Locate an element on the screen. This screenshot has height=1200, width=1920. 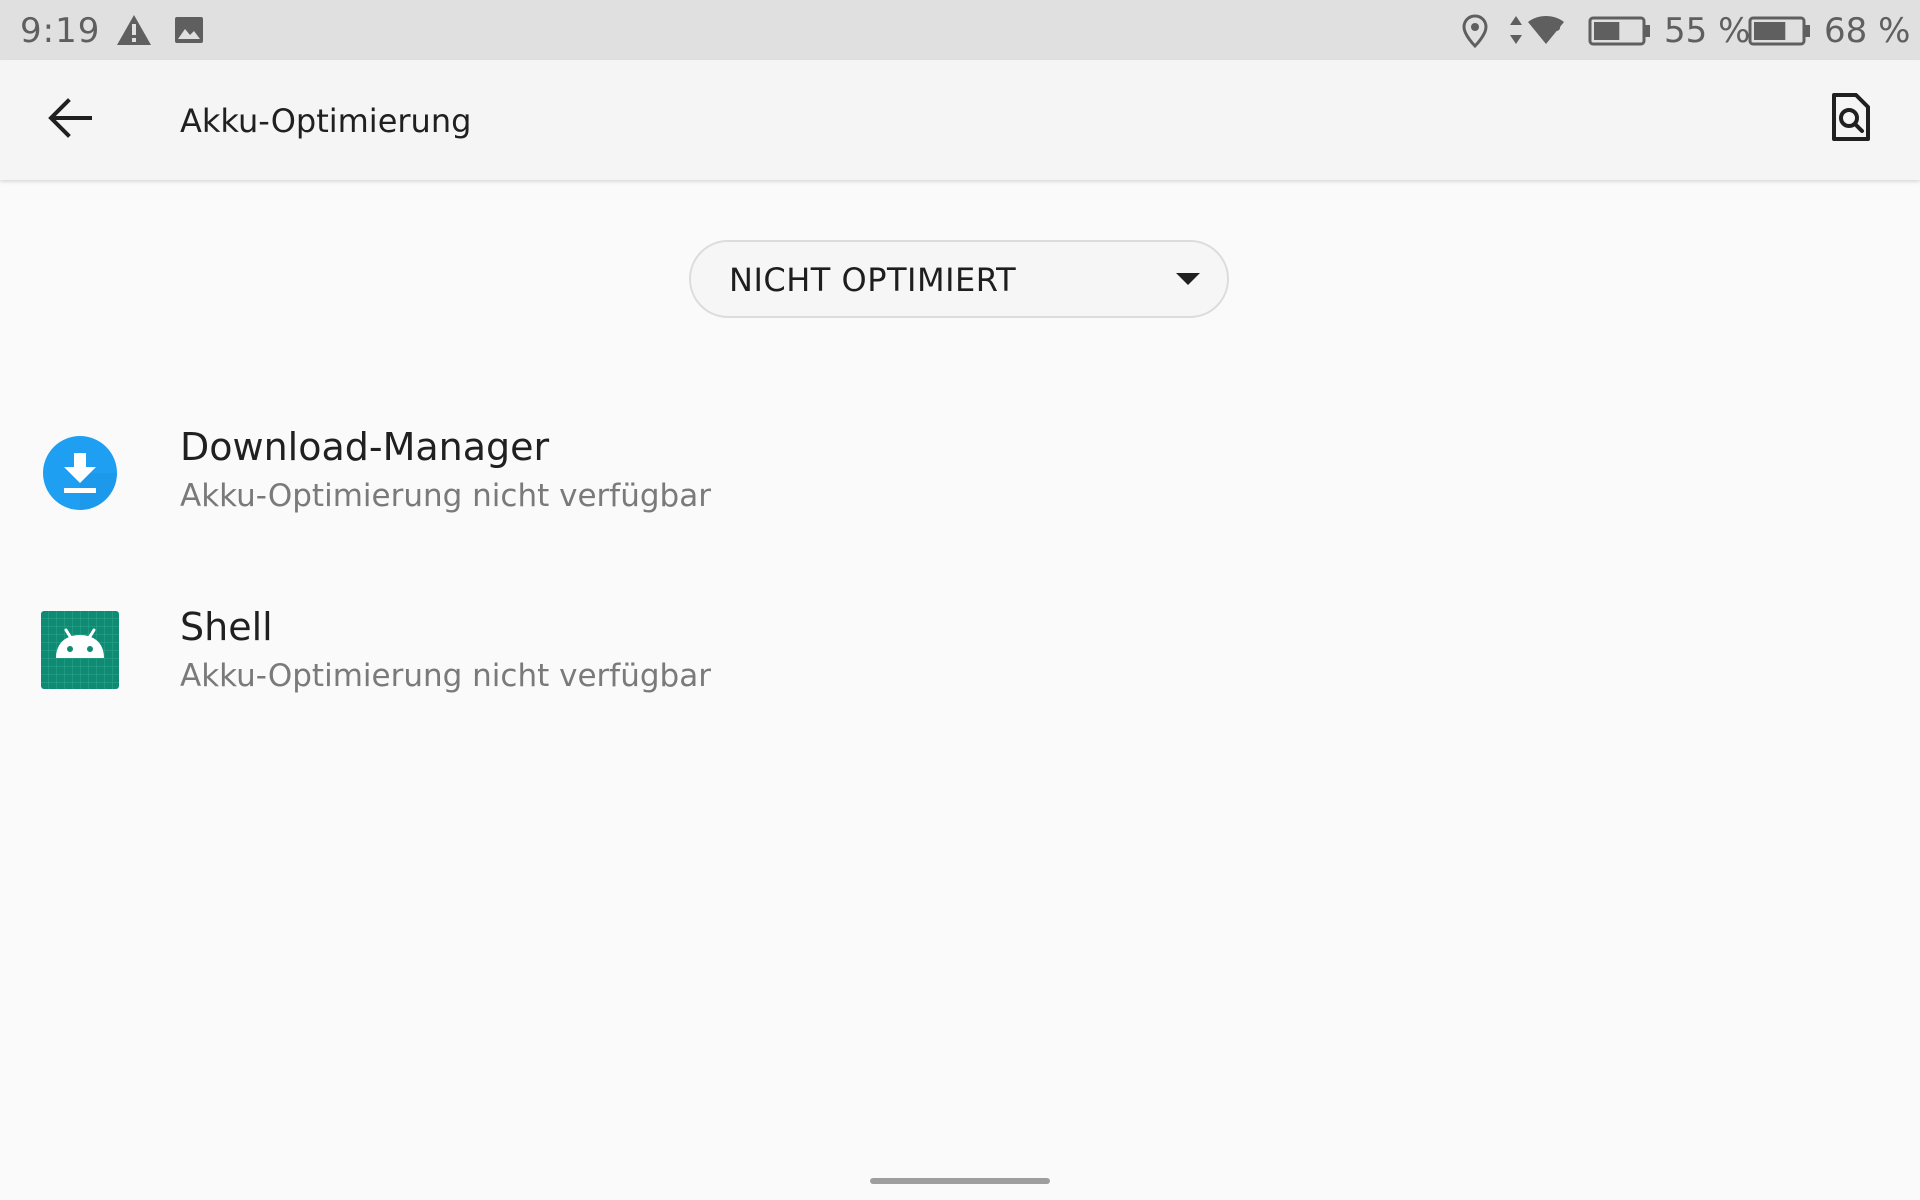
arrow-back-icon is located at coordinates (70, 120).